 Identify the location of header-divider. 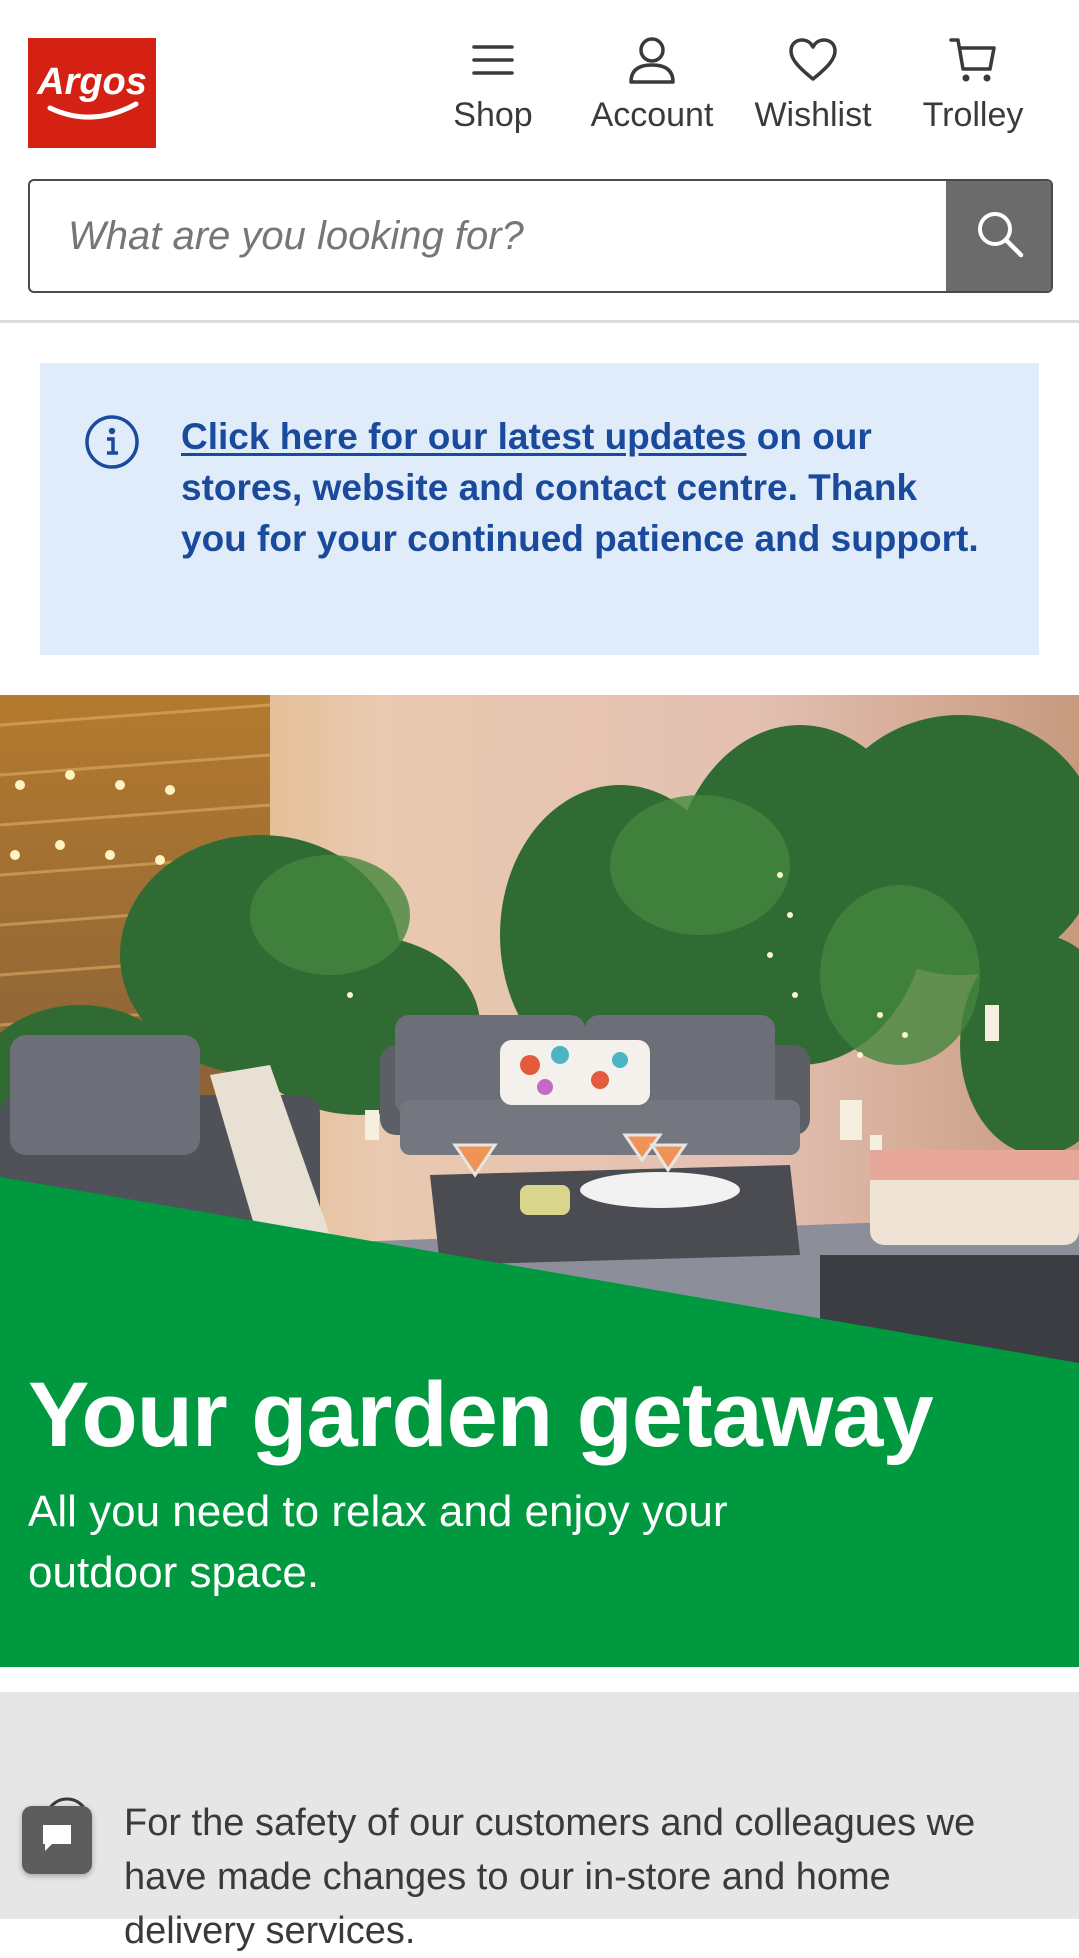
(539, 321).